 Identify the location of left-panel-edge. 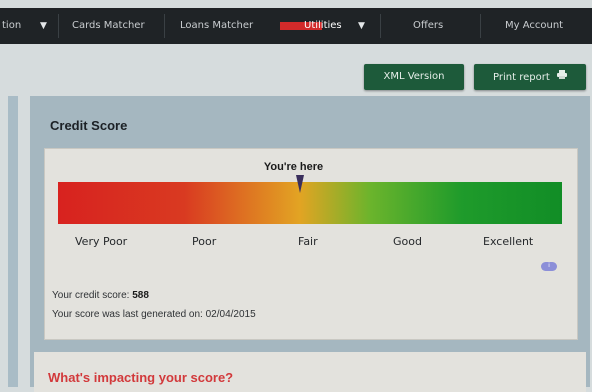
(13, 241).